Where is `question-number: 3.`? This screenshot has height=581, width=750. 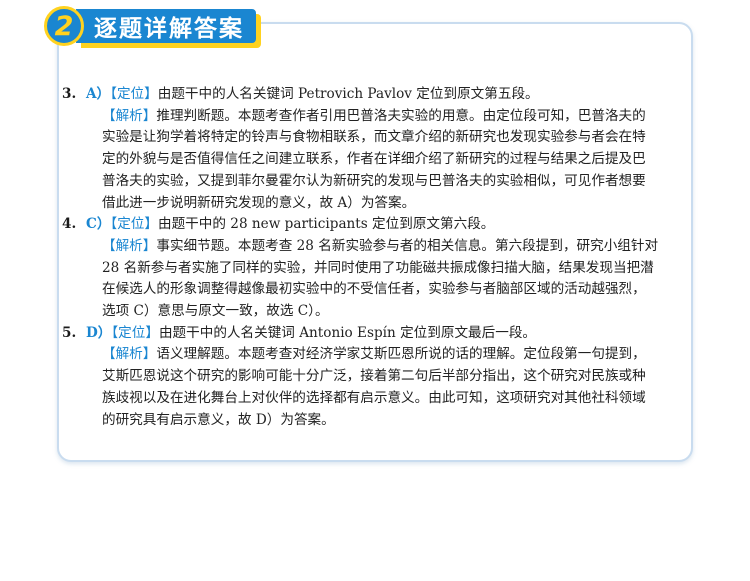
question-number: 3. is located at coordinates (69, 94).